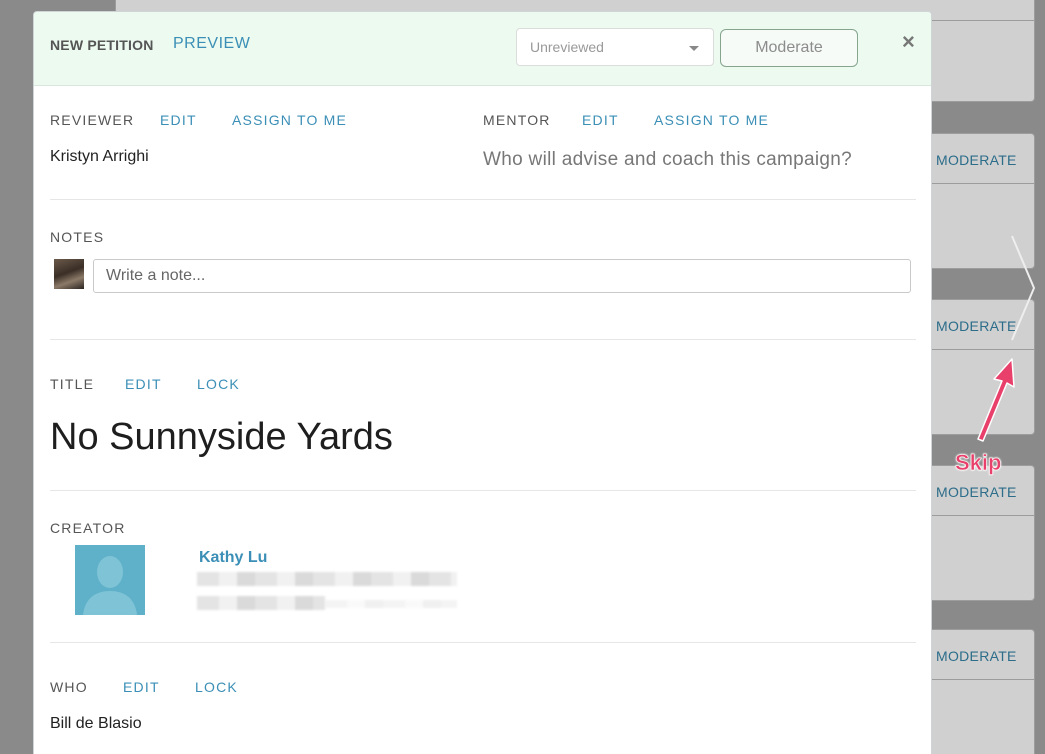 The width and height of the screenshot is (1045, 754). What do you see at coordinates (327, 579) in the screenshot?
I see `redacted-email` at bounding box center [327, 579].